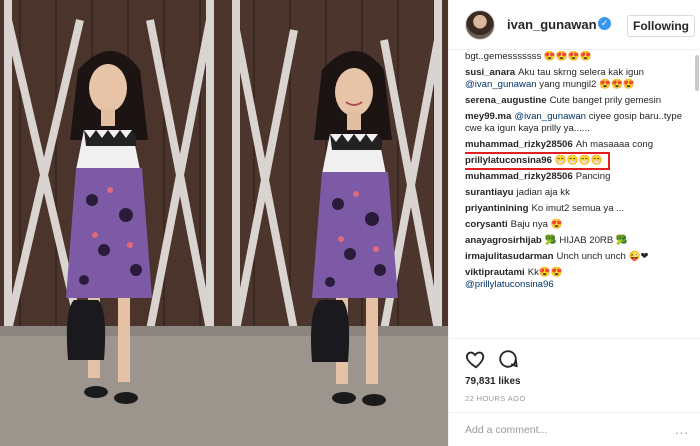 This screenshot has width=700, height=446. I want to click on comment-username: anayagrosirhijab, so click(503, 240).